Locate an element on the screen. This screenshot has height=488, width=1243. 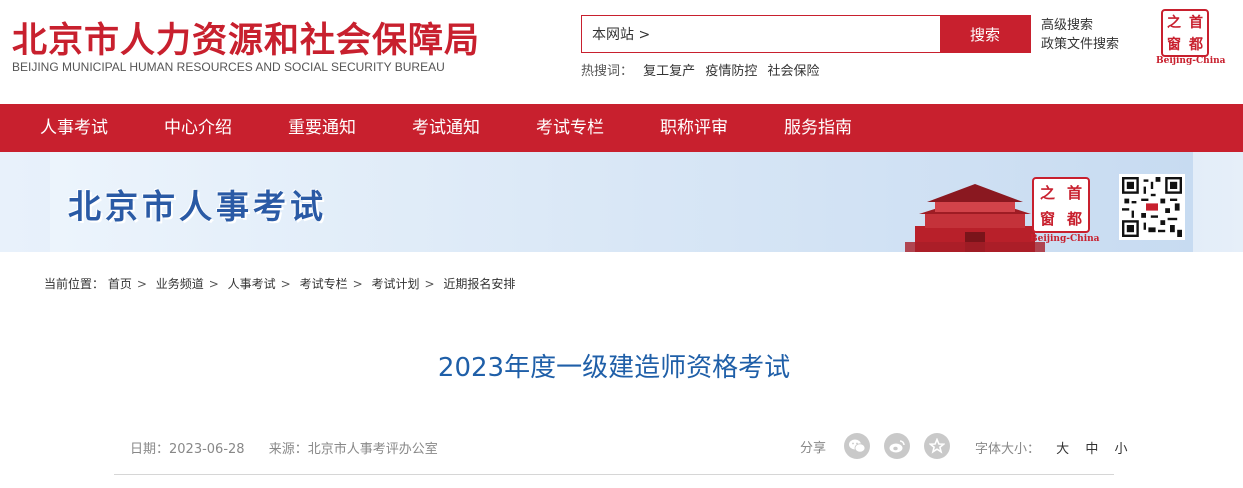
breadcrumb-item: 考试专栏 is located at coordinates (324, 284).